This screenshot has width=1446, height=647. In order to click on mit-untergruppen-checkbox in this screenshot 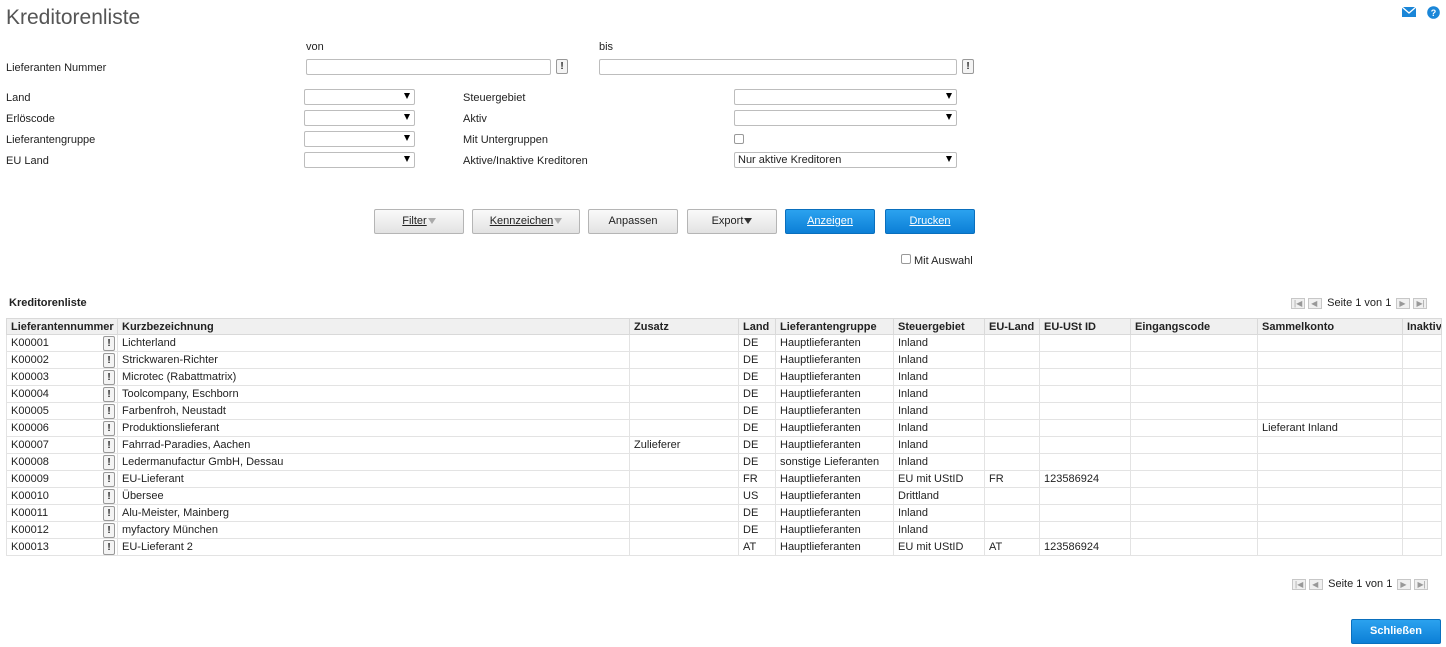, I will do `click(739, 139)`.